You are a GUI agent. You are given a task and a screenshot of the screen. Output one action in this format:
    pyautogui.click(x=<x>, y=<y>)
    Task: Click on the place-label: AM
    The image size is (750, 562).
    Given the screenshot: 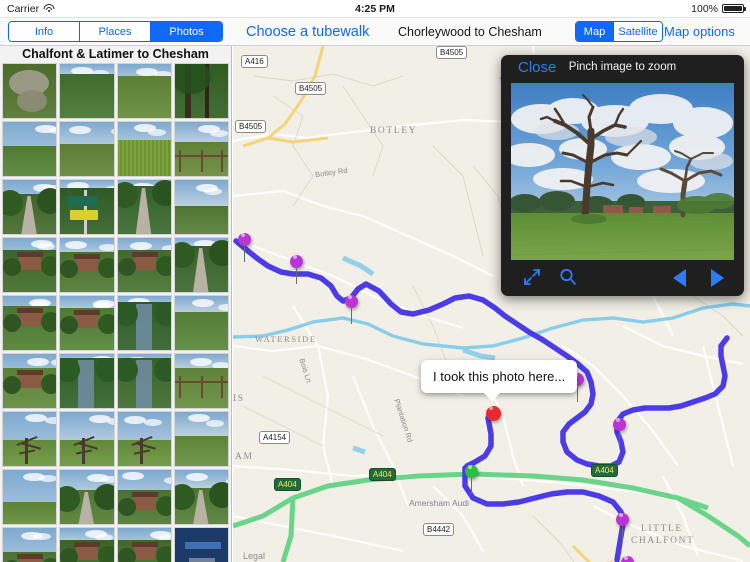 What is the action you would take?
    pyautogui.click(x=244, y=457)
    